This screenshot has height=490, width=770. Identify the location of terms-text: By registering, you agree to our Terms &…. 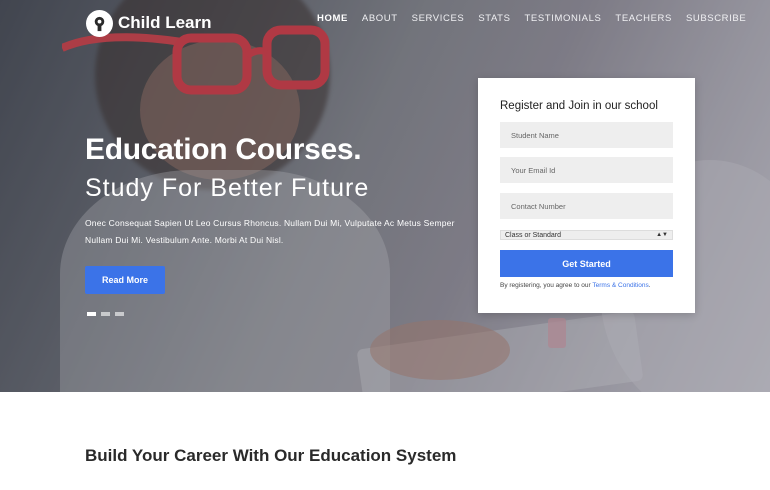
(575, 285).